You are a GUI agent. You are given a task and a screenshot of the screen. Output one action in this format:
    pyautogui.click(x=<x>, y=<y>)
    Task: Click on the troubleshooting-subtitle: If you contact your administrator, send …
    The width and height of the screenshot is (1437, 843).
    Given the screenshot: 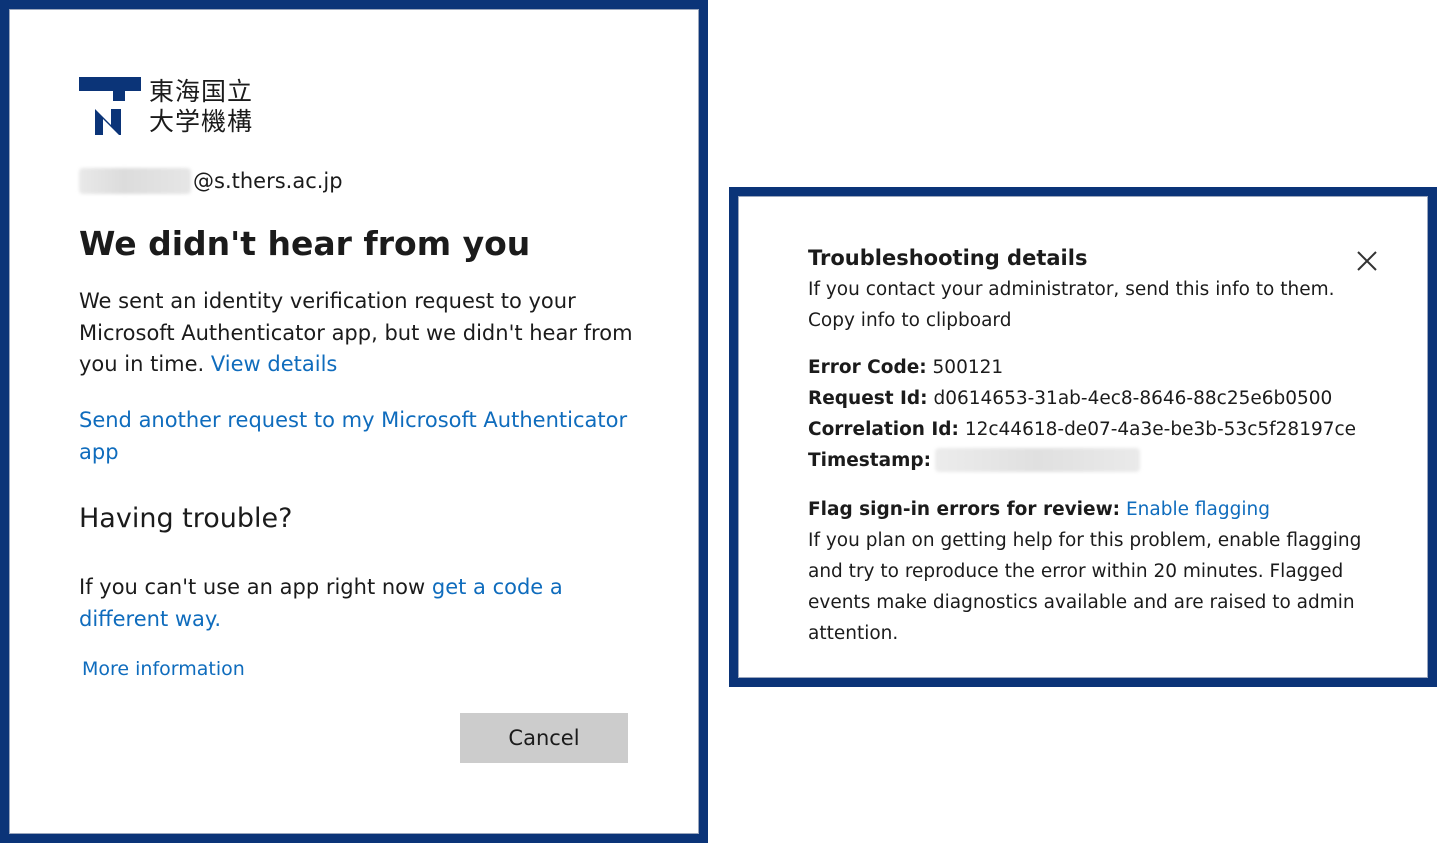 What is the action you would take?
    pyautogui.click(x=1071, y=289)
    